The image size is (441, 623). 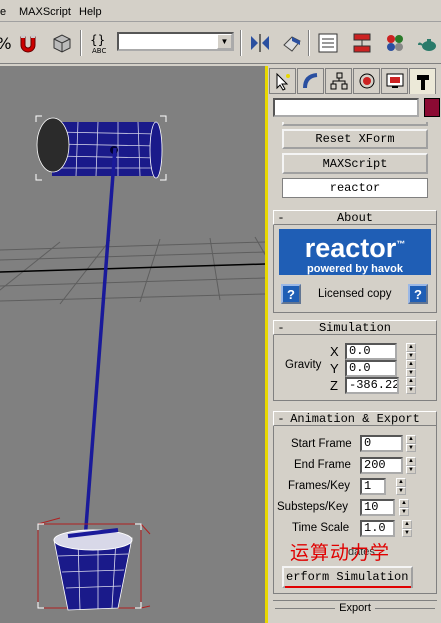 I want to click on gravity-x-spinner: ▲ ▼, so click(x=411, y=351).